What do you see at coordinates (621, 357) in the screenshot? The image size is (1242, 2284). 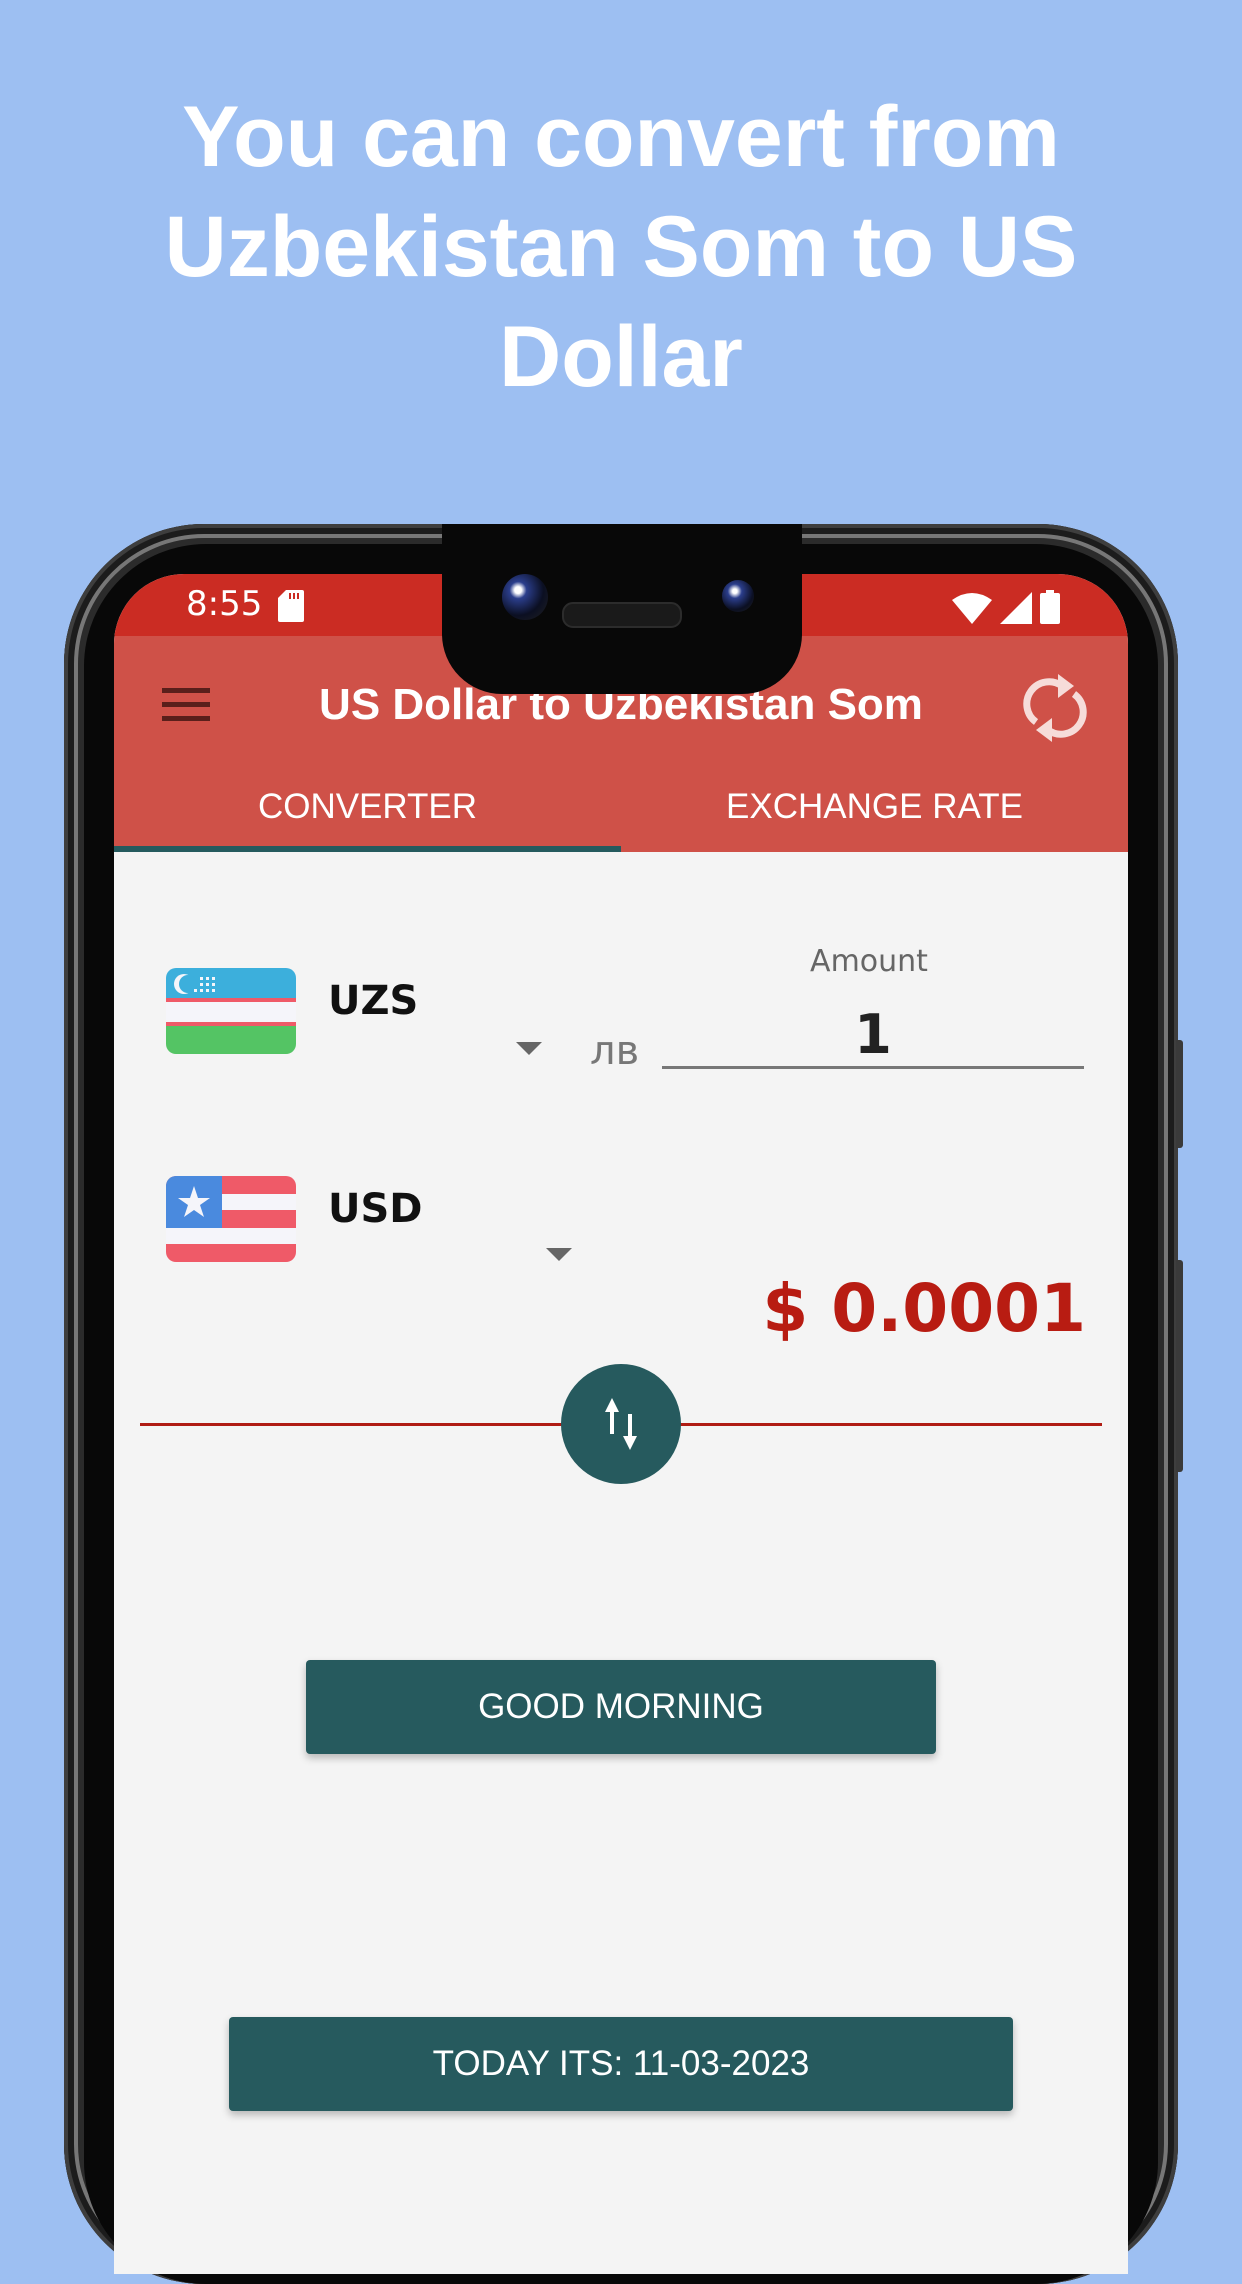 I see `headline-line-3: Dollar` at bounding box center [621, 357].